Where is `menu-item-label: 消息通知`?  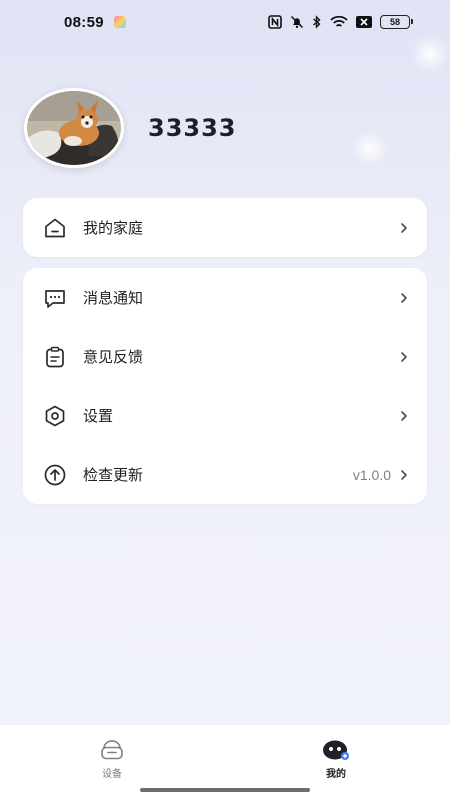 menu-item-label: 消息通知 is located at coordinates (113, 298).